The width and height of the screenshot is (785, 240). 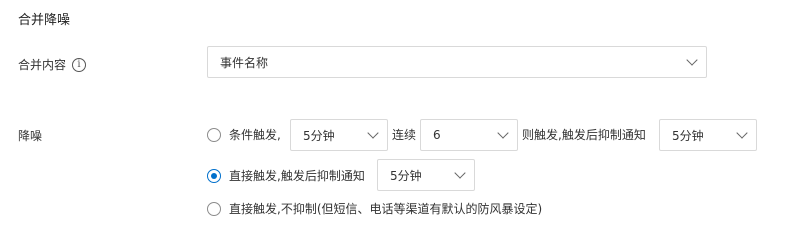 I want to click on option-direct-suppress-label: 直接触发,触发后抑制通知, so click(x=297, y=176).